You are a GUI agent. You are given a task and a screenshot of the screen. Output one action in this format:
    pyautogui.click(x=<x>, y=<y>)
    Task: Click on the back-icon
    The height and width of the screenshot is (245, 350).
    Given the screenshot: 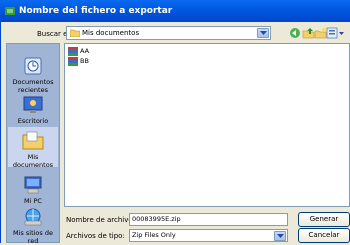 What is the action you would take?
    pyautogui.click(x=295, y=33)
    